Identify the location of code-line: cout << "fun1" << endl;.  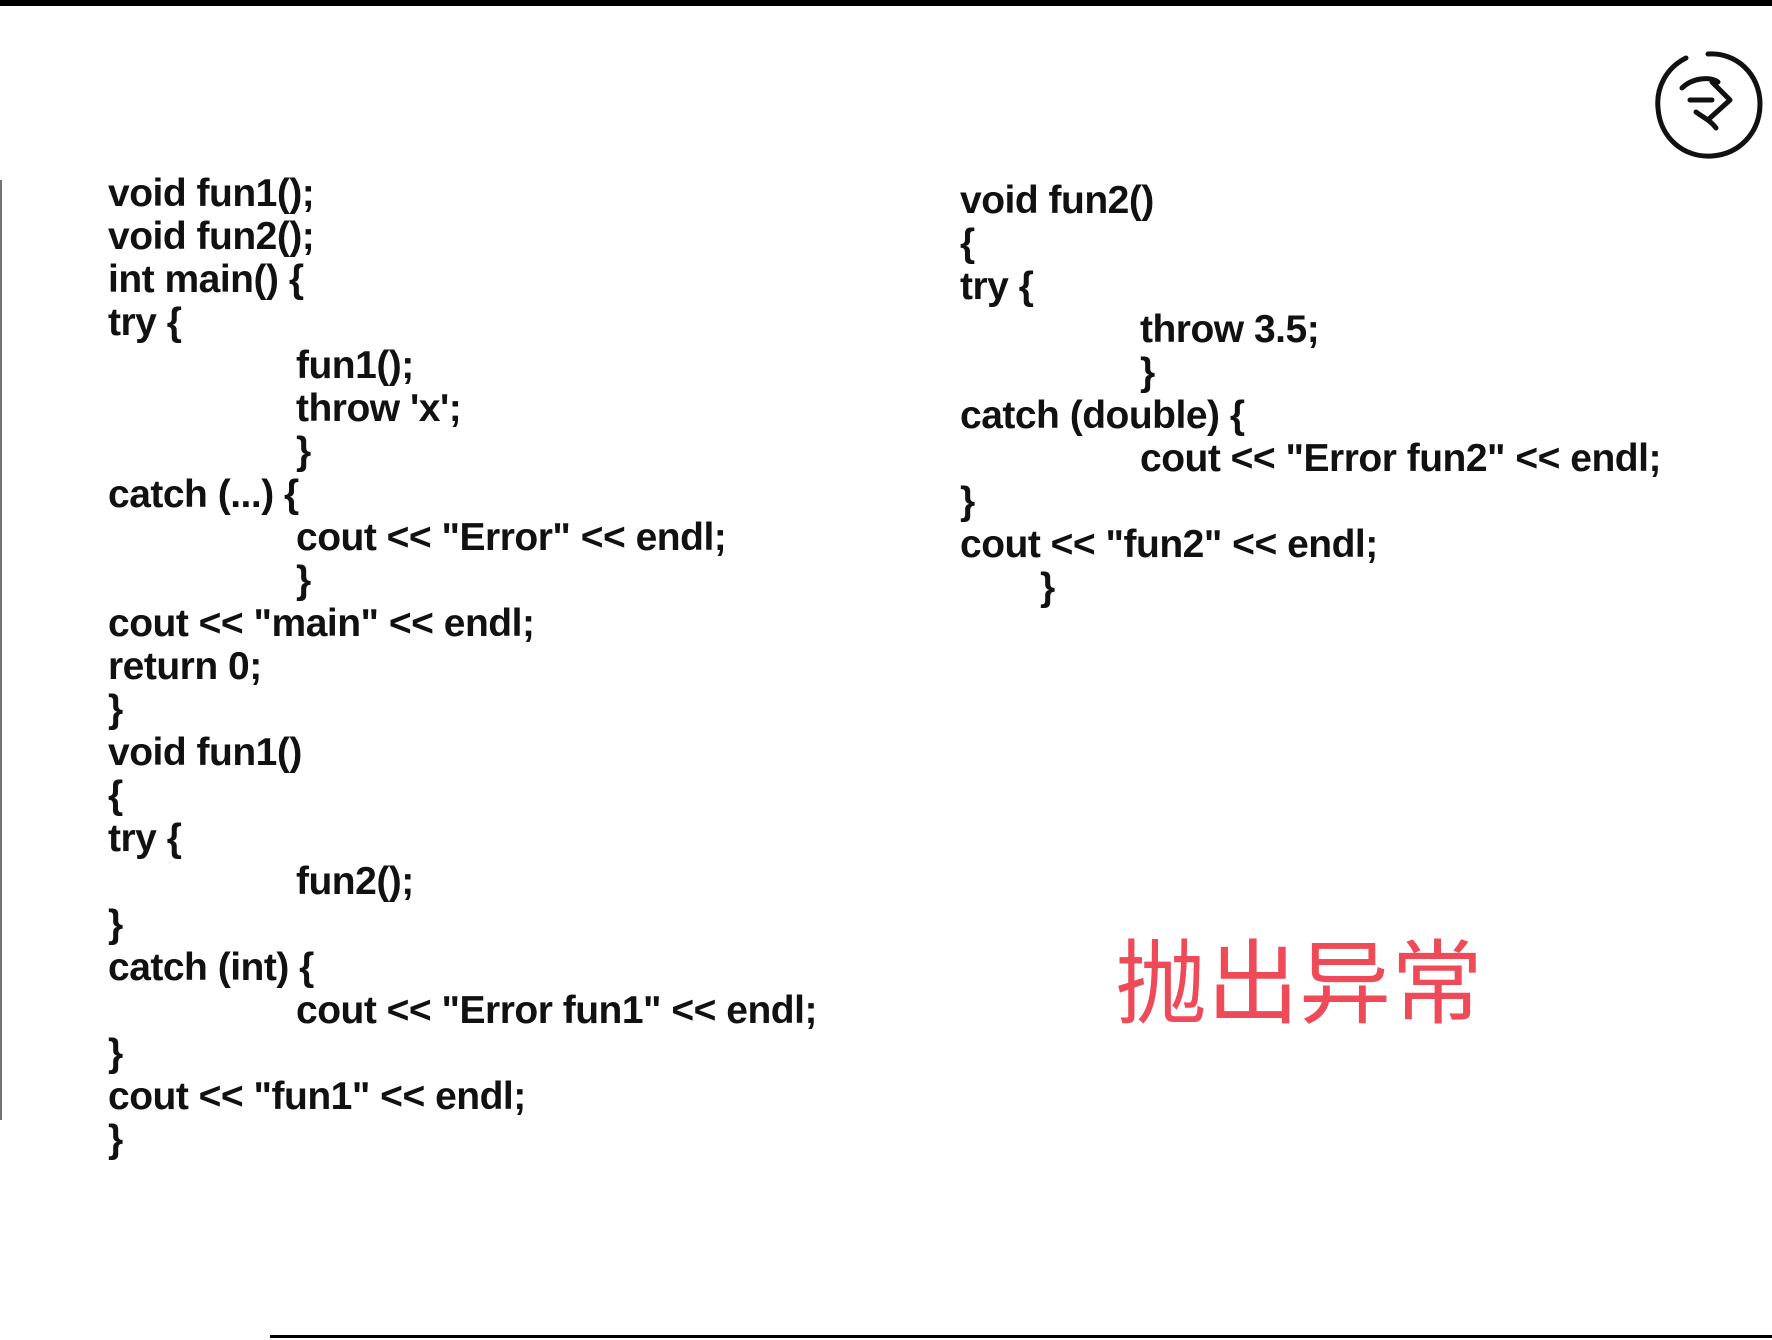
(317, 1096).